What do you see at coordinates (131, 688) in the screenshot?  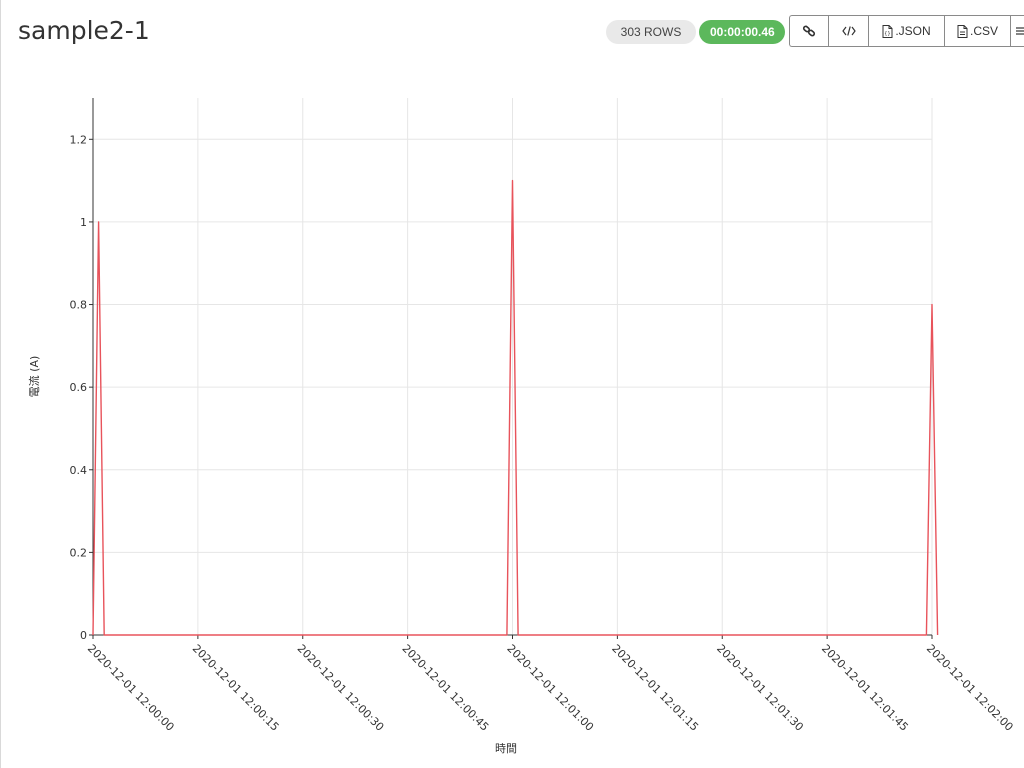 I see `x-tick-label: 2020-12-01 12:00:00` at bounding box center [131, 688].